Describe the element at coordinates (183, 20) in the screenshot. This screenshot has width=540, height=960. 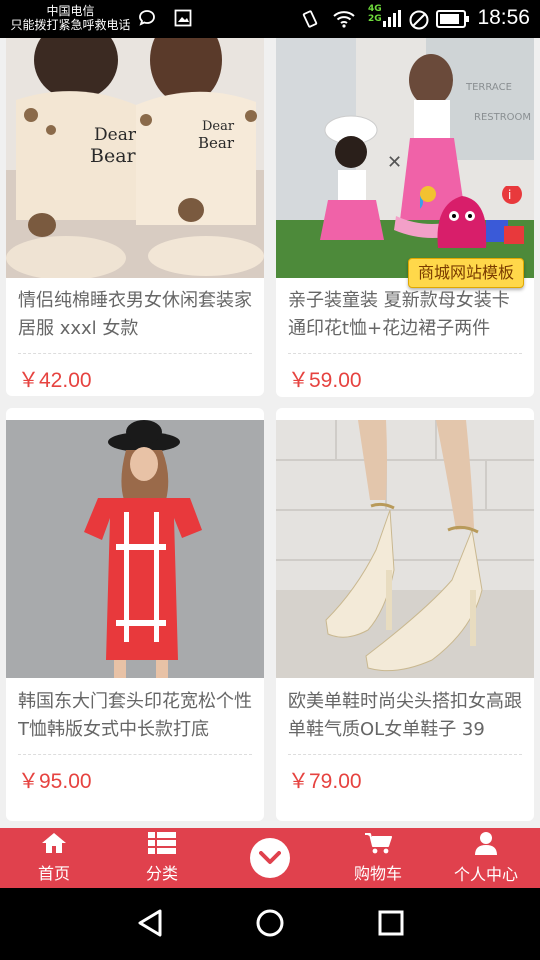
I see `image-icon` at that location.